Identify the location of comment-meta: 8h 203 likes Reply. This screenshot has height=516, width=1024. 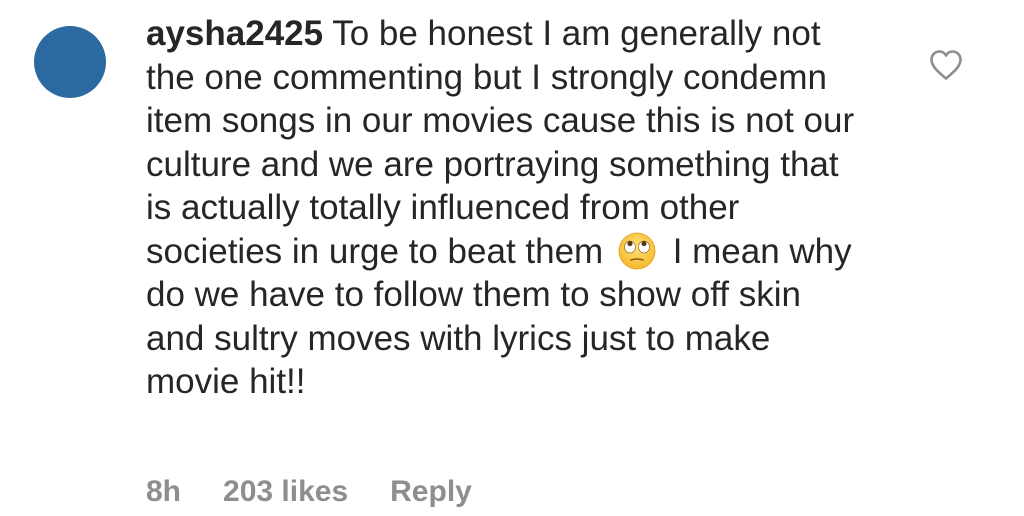
(330, 492).